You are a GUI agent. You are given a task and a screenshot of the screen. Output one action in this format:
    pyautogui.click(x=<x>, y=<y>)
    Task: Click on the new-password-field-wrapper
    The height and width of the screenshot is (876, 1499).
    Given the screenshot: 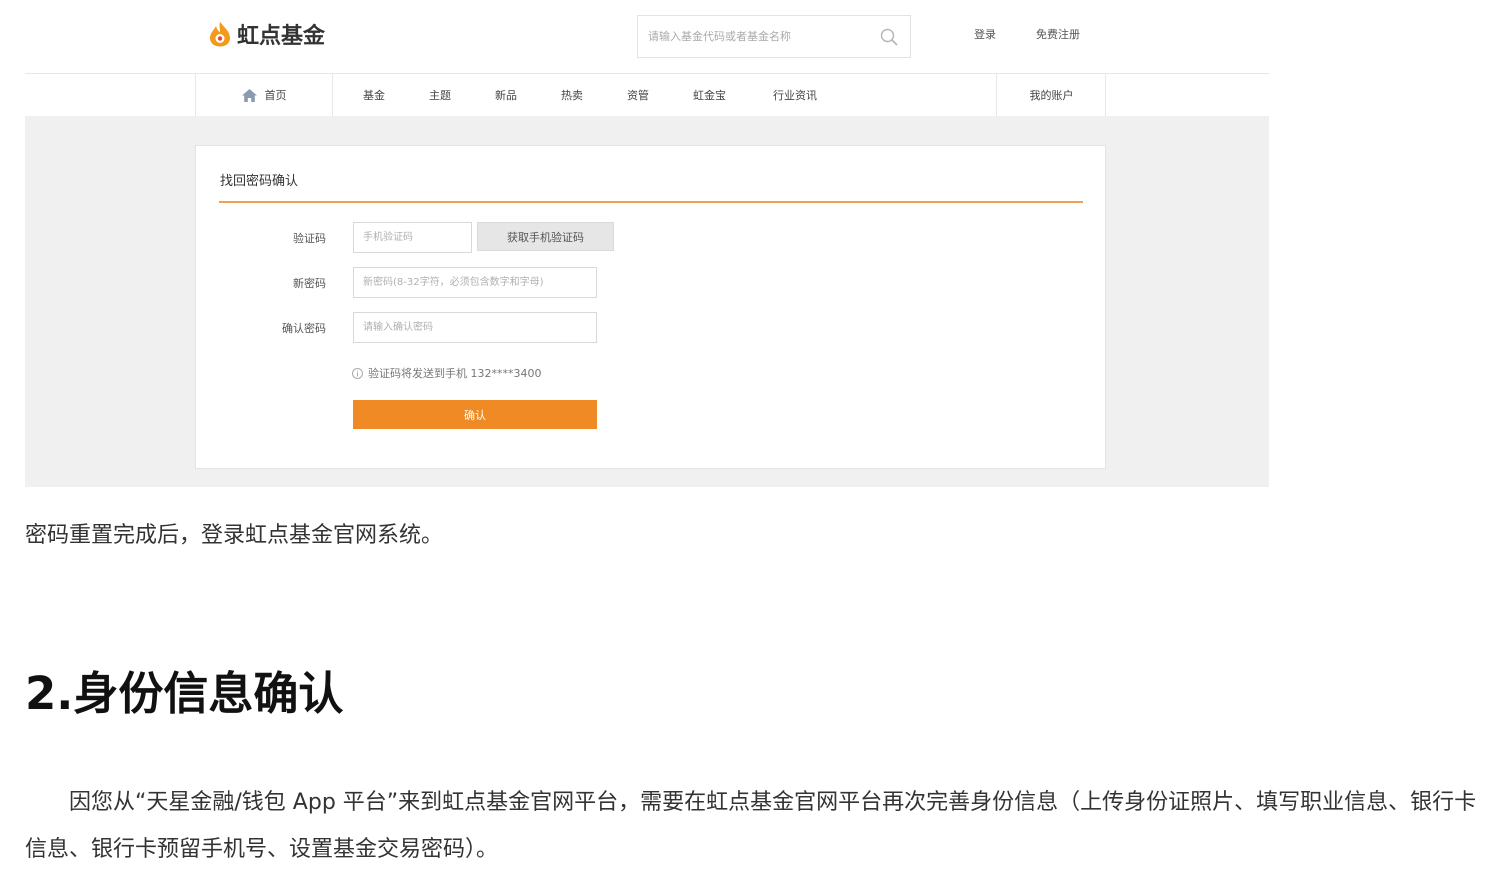 What is the action you would take?
    pyautogui.click(x=475, y=282)
    